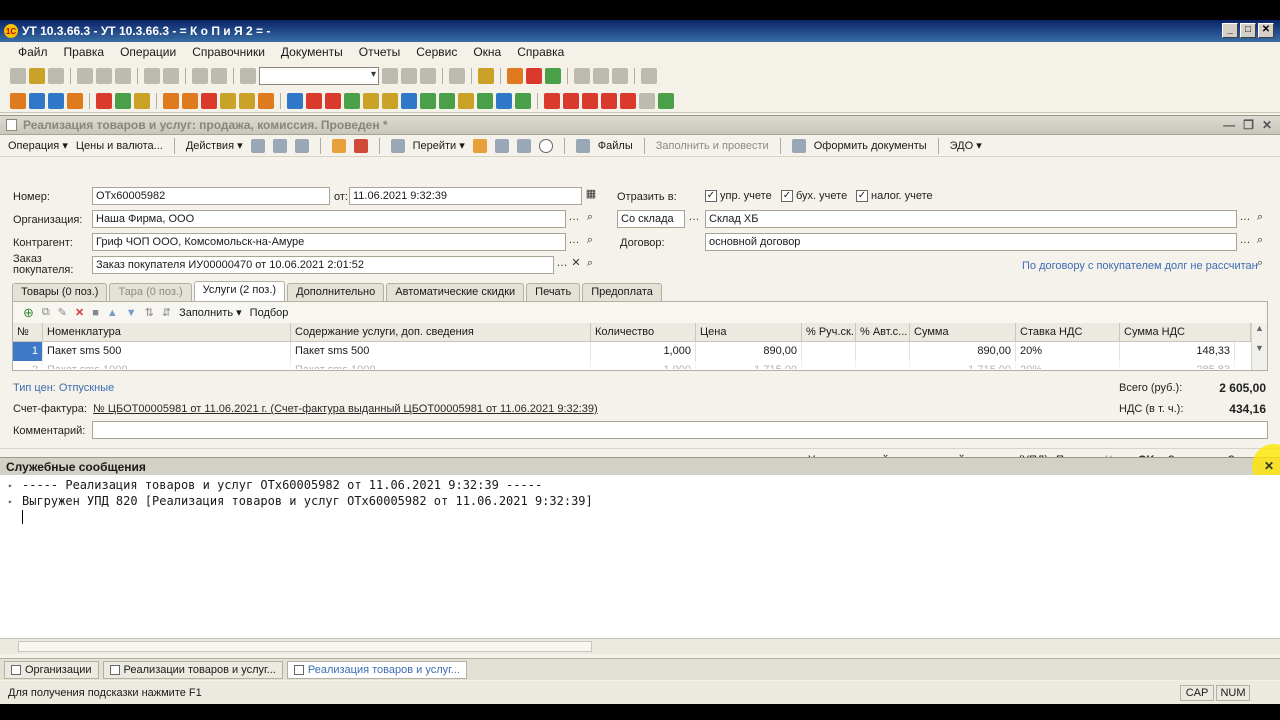 The width and height of the screenshot is (1280, 720). I want to click on fill-menu: Заполнить ▾, so click(210, 312).